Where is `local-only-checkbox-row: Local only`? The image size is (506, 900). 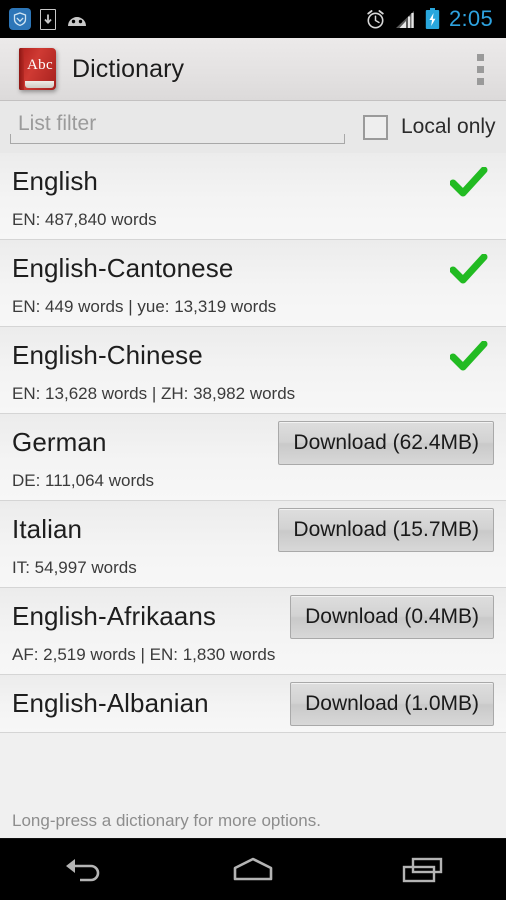 local-only-checkbox-row: Local only is located at coordinates (429, 127).